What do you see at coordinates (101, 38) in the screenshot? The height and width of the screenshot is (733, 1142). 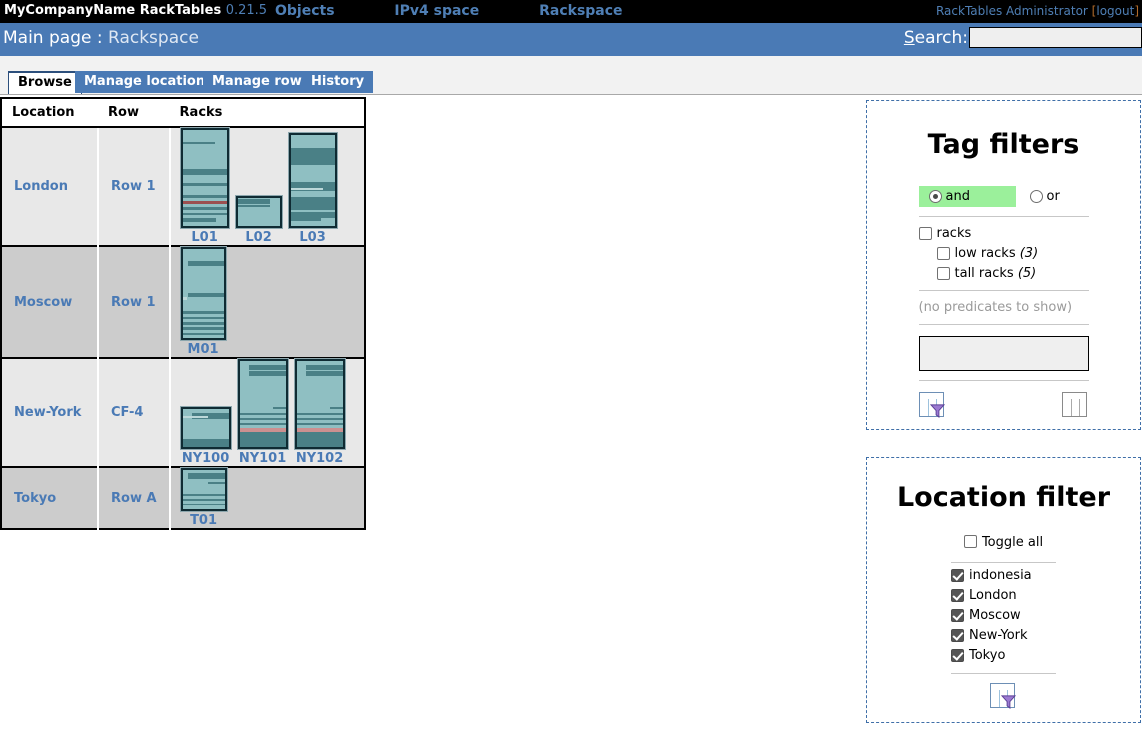 I see `breadcrumb: Main page : Rackspace` at bounding box center [101, 38].